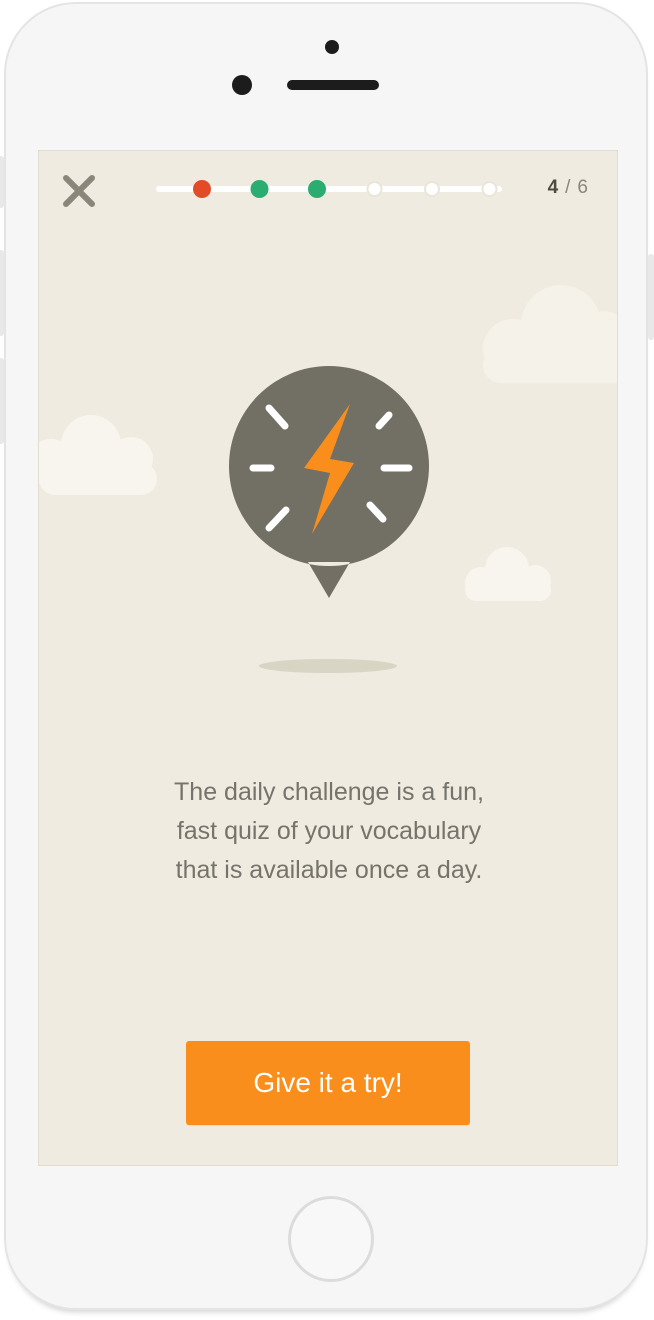 The image size is (654, 1320). What do you see at coordinates (329, 482) in the screenshot?
I see `lightning-timer-bubble-icon` at bounding box center [329, 482].